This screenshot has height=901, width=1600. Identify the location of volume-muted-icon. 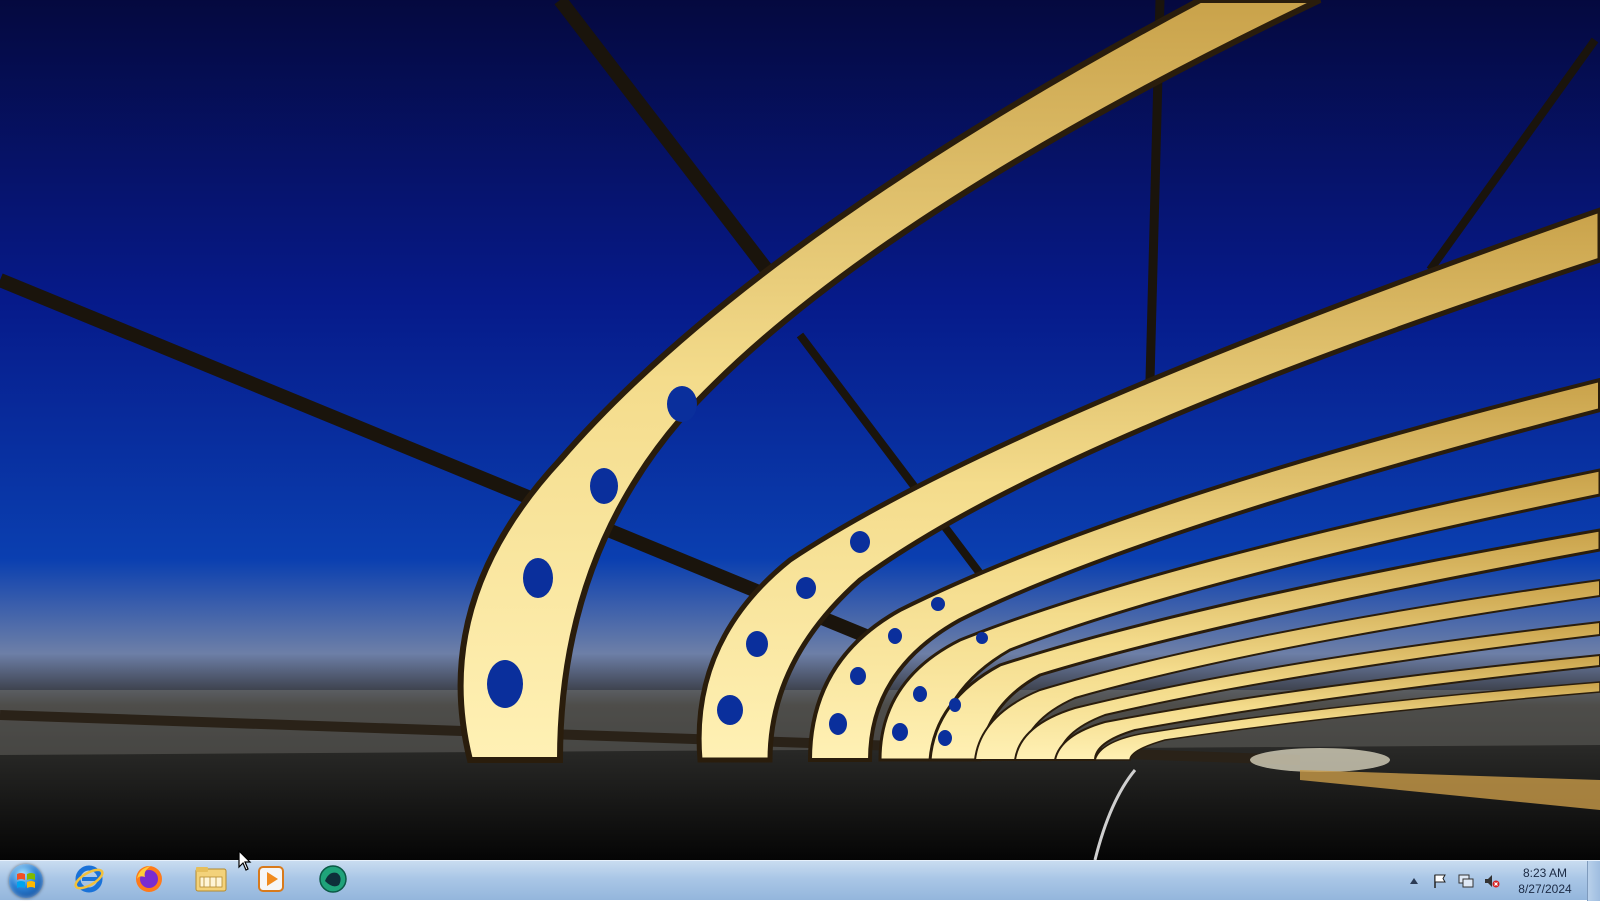
(1492, 881).